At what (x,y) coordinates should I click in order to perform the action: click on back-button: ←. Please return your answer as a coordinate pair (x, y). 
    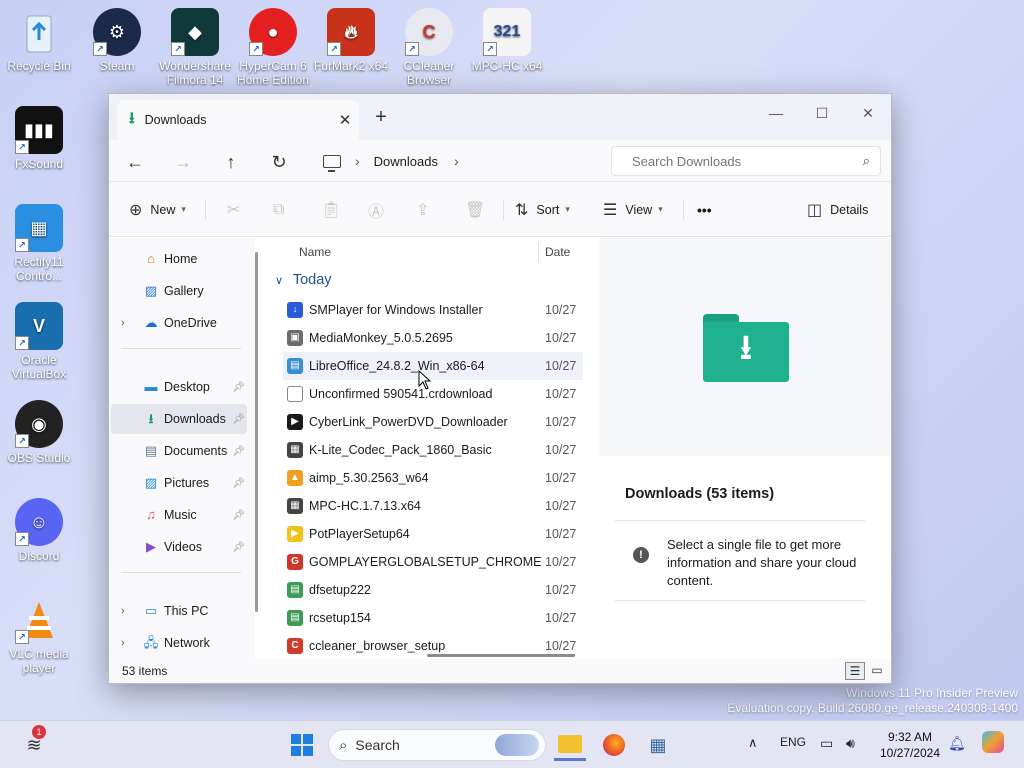
    Looking at the image, I should click on (135, 162).